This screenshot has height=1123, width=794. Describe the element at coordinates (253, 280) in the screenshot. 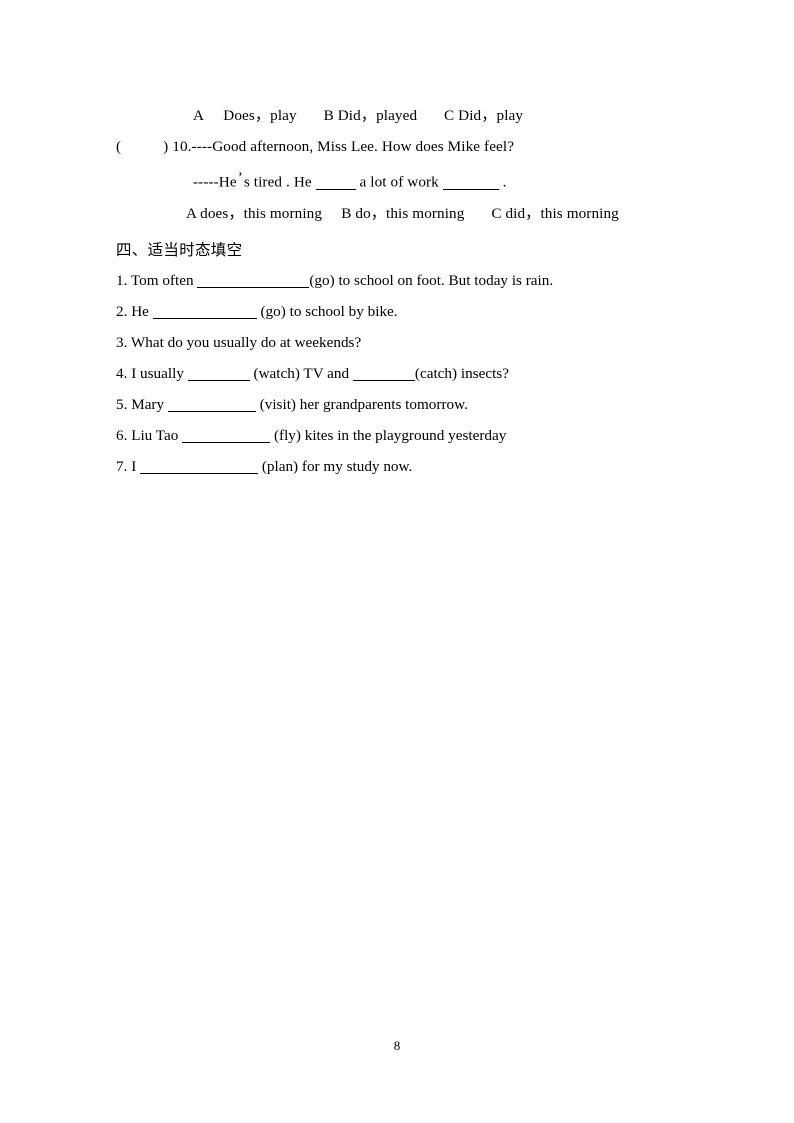

I see `fill-item-1-blank` at that location.